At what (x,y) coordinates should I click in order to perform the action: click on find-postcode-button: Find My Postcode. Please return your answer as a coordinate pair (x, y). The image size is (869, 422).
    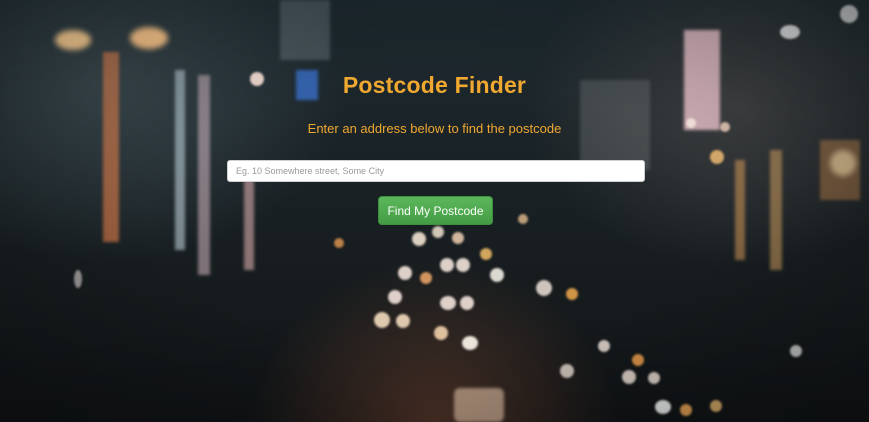
    Looking at the image, I should click on (435, 210).